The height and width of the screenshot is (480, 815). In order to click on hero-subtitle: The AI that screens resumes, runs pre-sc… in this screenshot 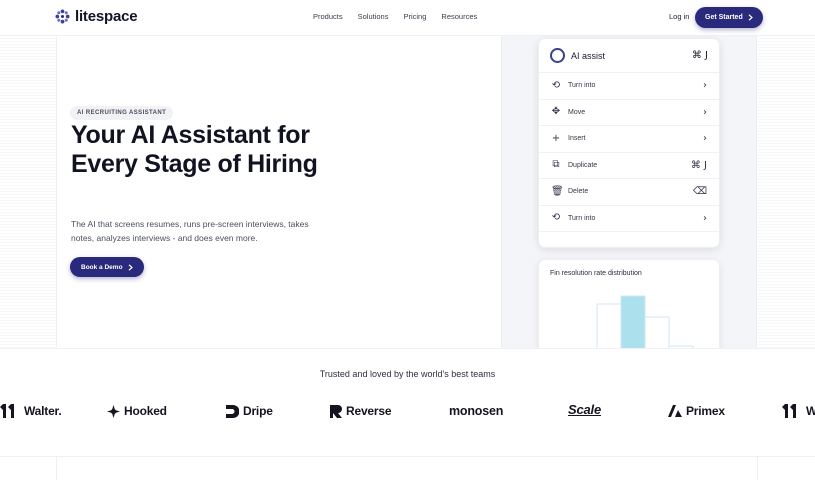, I will do `click(190, 231)`.